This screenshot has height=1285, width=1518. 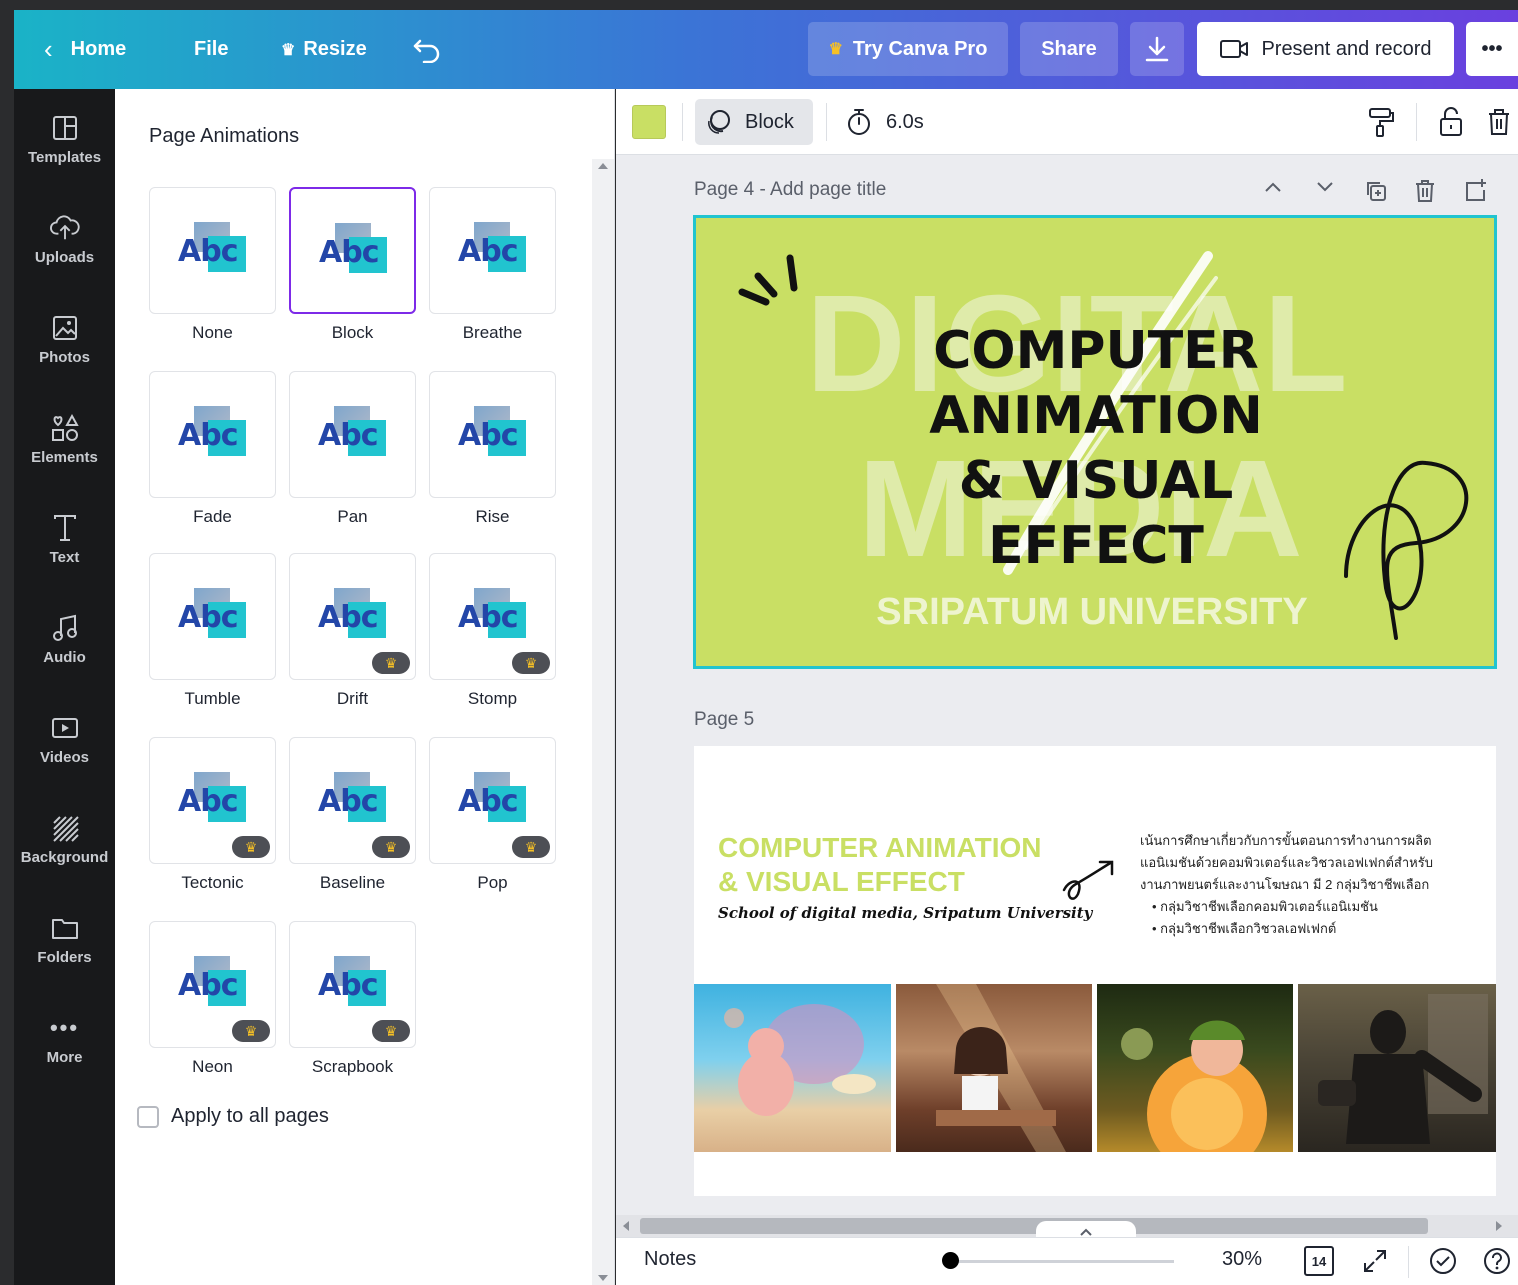 What do you see at coordinates (1499, 1226) in the screenshot?
I see `scroll-right-arrow-icon` at bounding box center [1499, 1226].